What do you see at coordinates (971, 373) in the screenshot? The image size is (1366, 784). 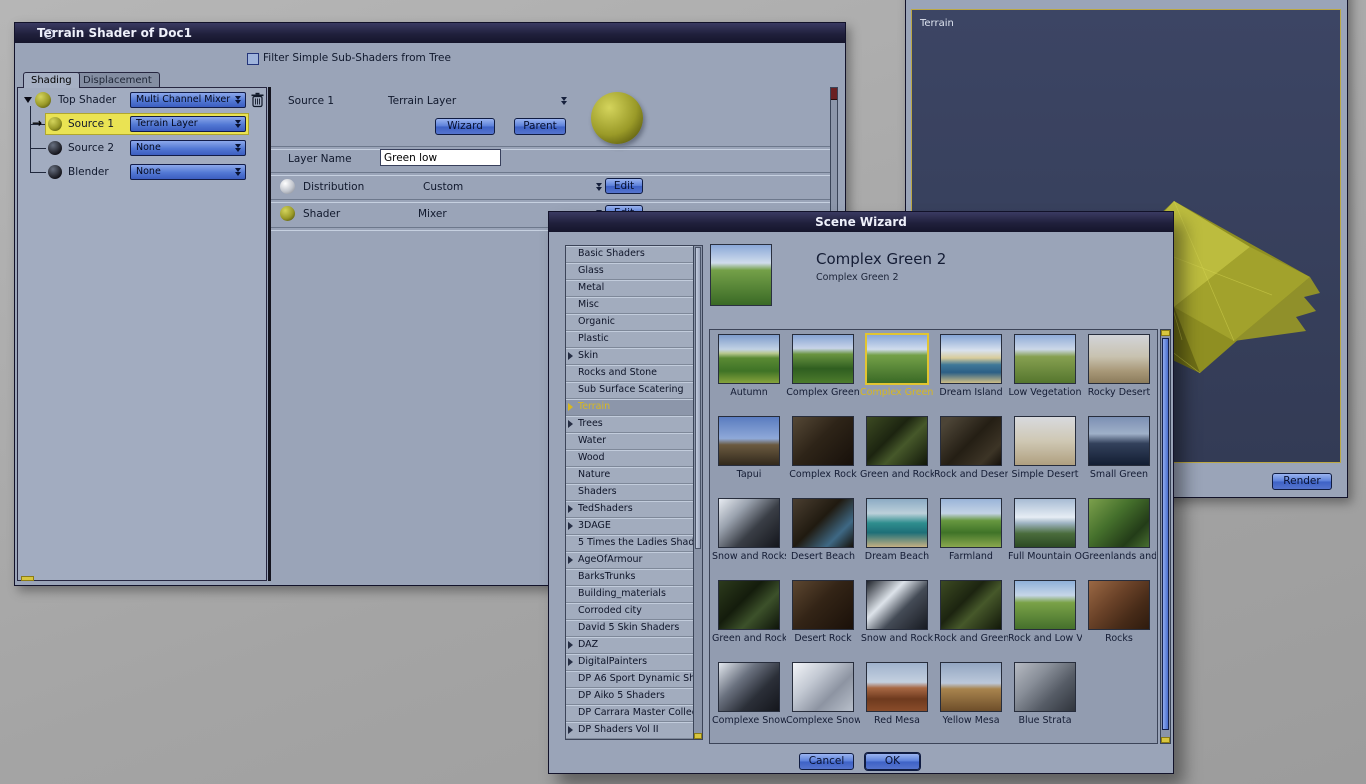 I see `shader-item: Dream Island` at bounding box center [971, 373].